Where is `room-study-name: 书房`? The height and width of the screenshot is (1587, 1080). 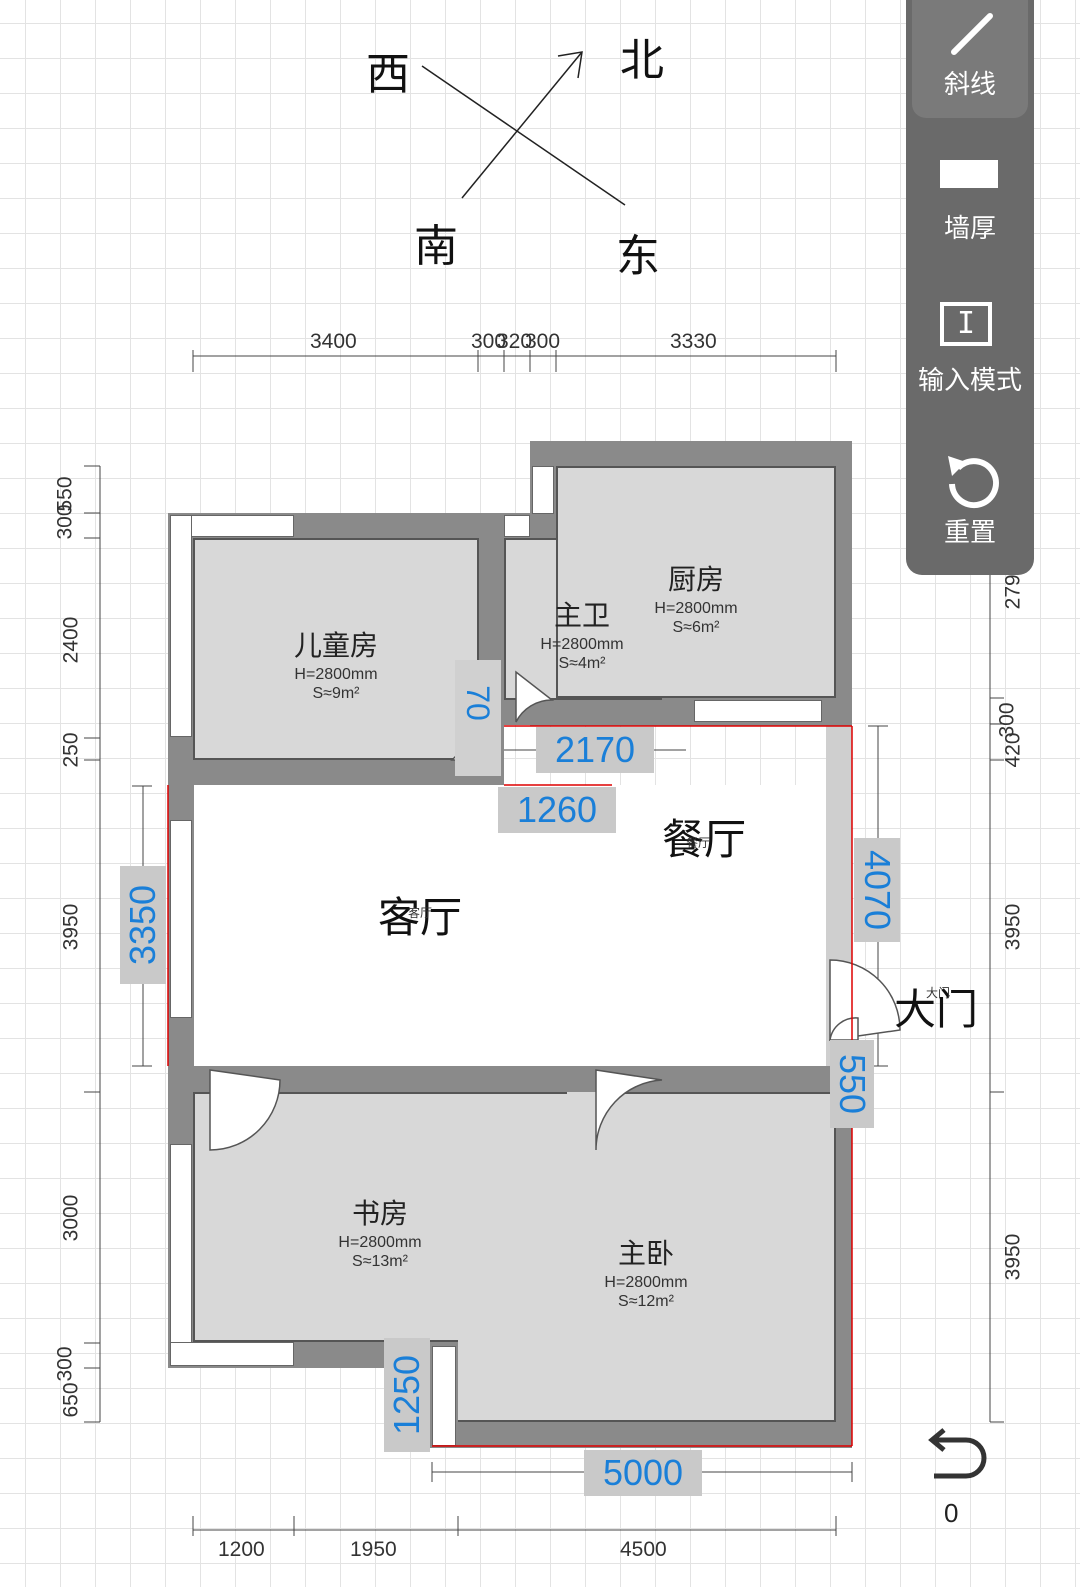
room-study-name: 书房 is located at coordinates (379, 1213).